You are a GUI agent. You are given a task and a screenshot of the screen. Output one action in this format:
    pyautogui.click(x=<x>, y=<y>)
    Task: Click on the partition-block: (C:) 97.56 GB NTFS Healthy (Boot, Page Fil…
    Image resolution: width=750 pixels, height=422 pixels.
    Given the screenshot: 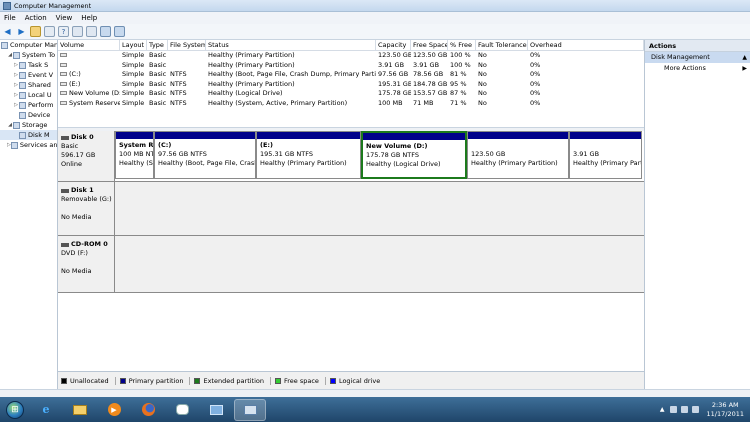 What is the action you would take?
    pyautogui.click(x=205, y=155)
    